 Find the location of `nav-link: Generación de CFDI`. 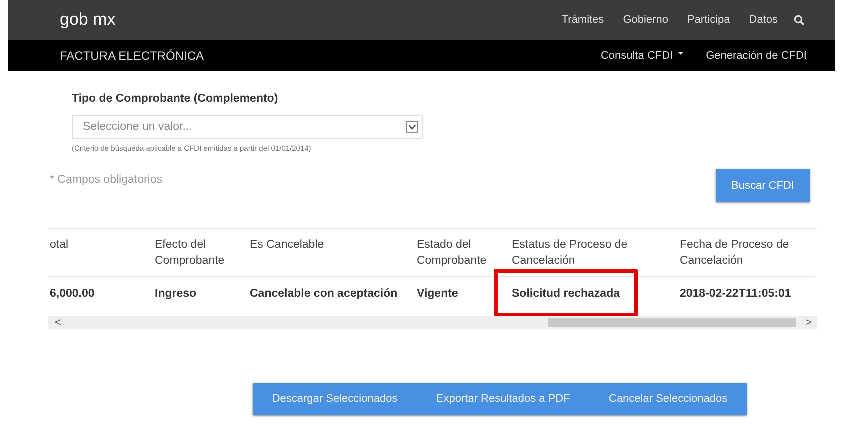

nav-link: Generación de CFDI is located at coordinates (756, 56).